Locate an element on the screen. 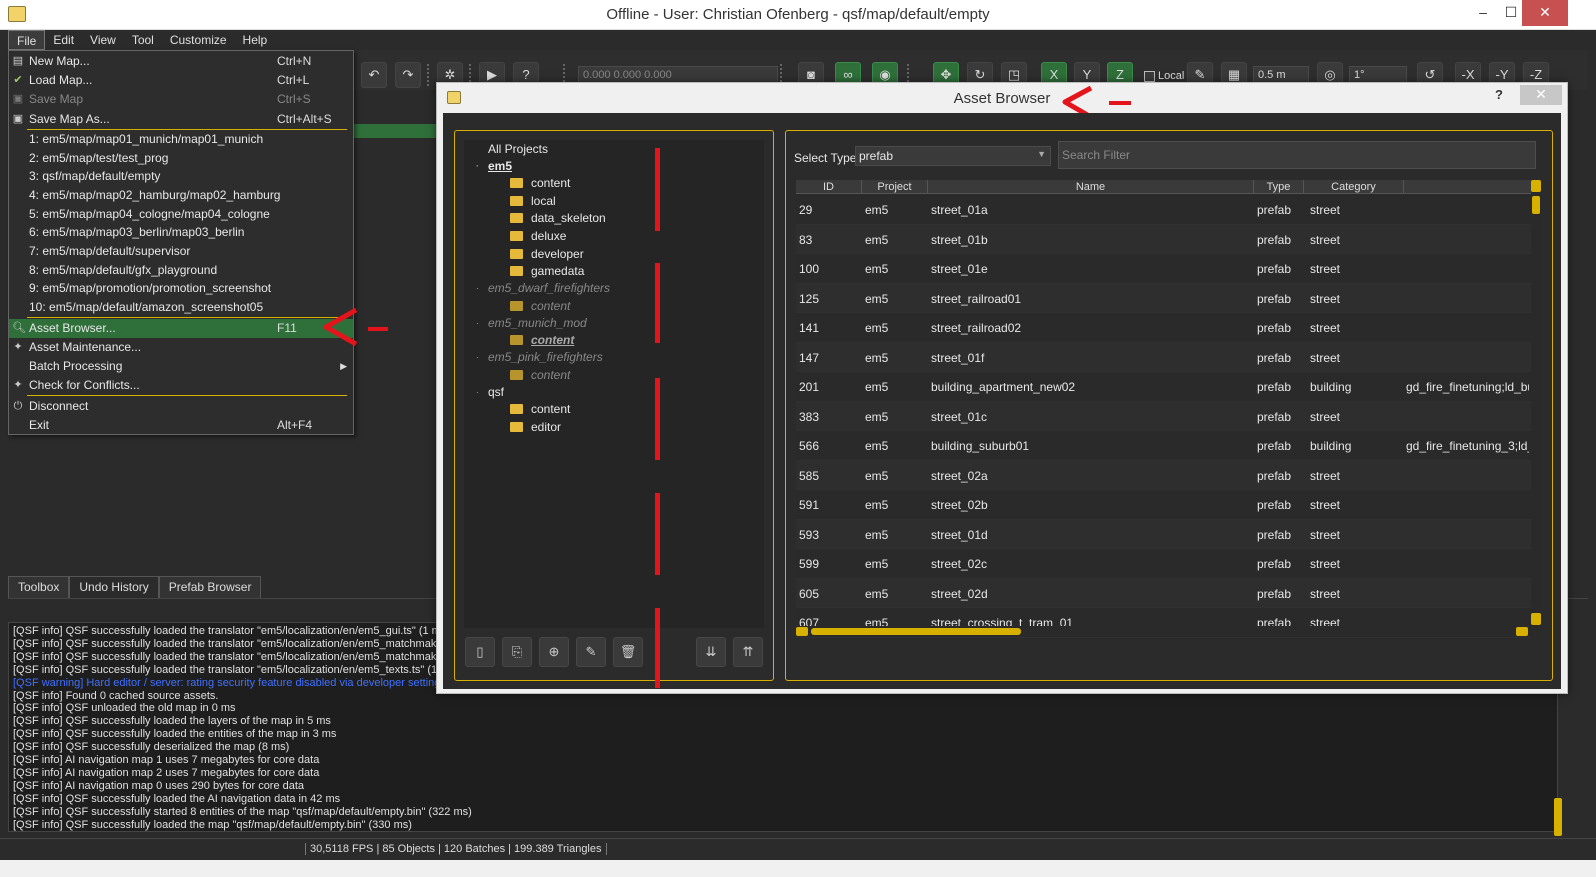  recent-map-item: 6: em5/map/map03_berlin/map03_berlin is located at coordinates (181, 232).